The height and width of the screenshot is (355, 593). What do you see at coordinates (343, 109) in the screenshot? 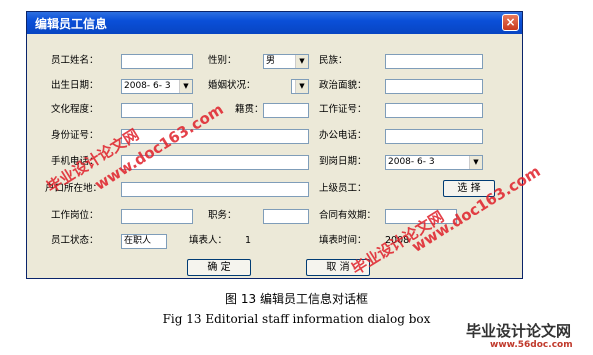
I see `work-id-label: 工作证号：` at bounding box center [343, 109].